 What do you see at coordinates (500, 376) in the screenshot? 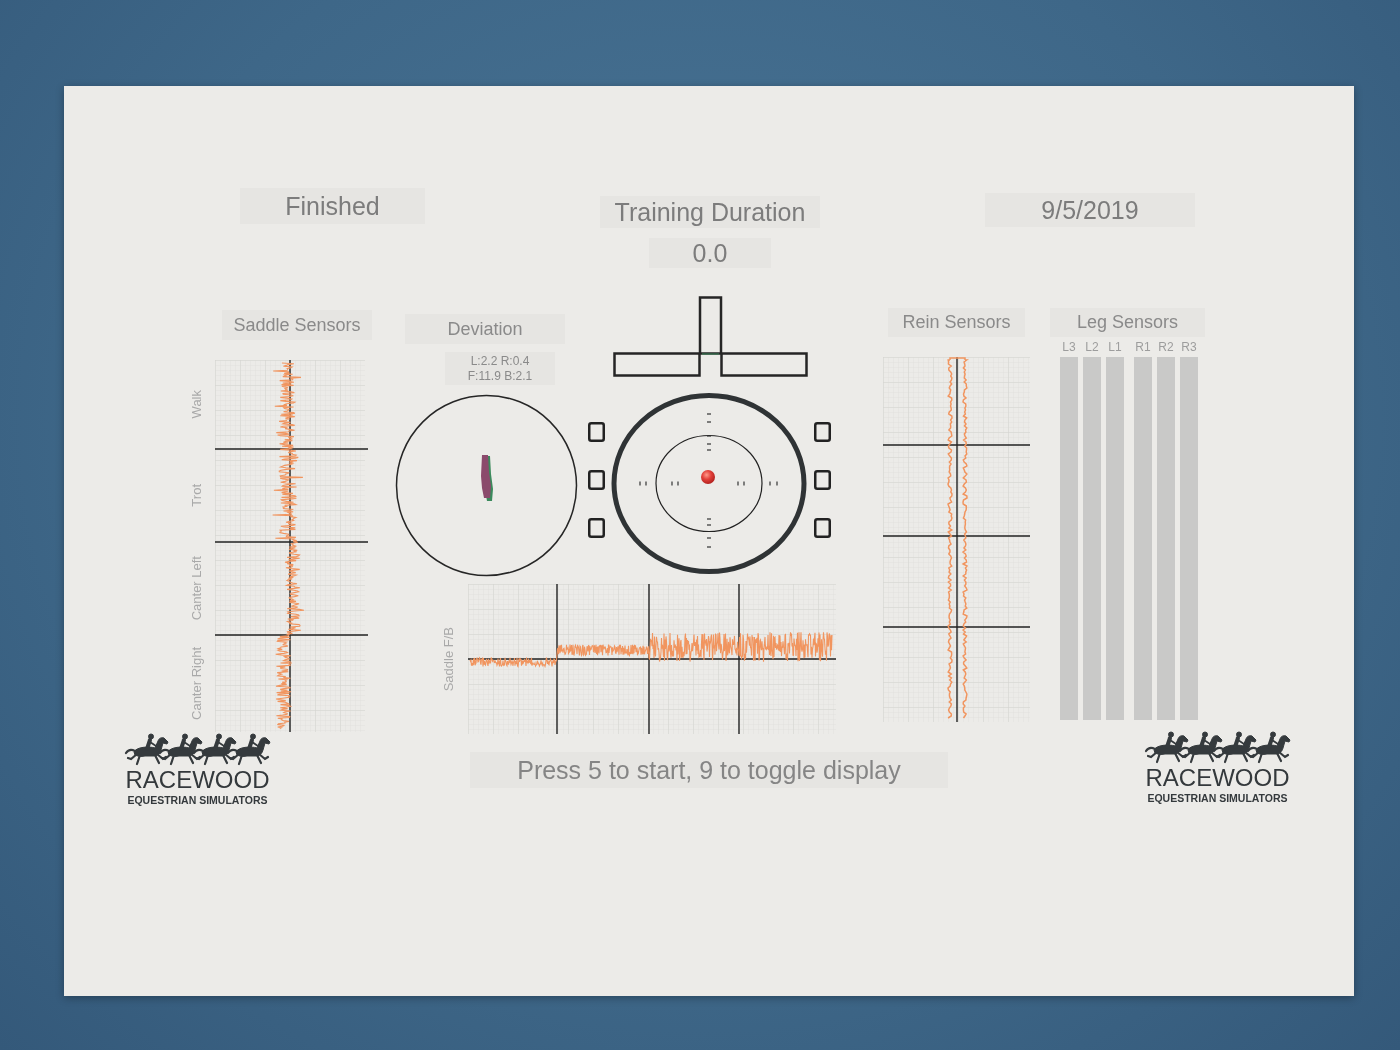
I see `deviation-reading: F:11.9 B:2.1` at bounding box center [500, 376].